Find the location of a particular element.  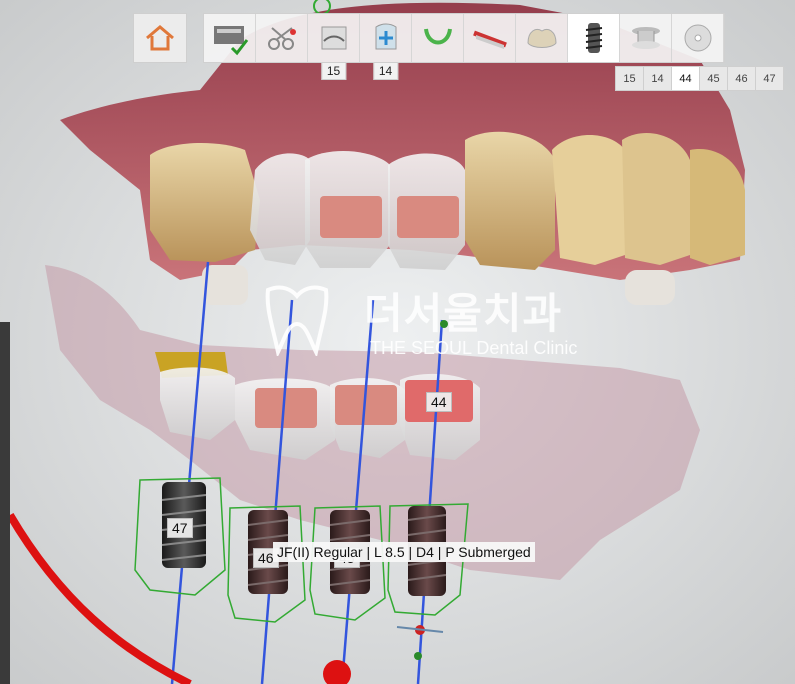

scissors-tooth-icon is located at coordinates (281, 38).